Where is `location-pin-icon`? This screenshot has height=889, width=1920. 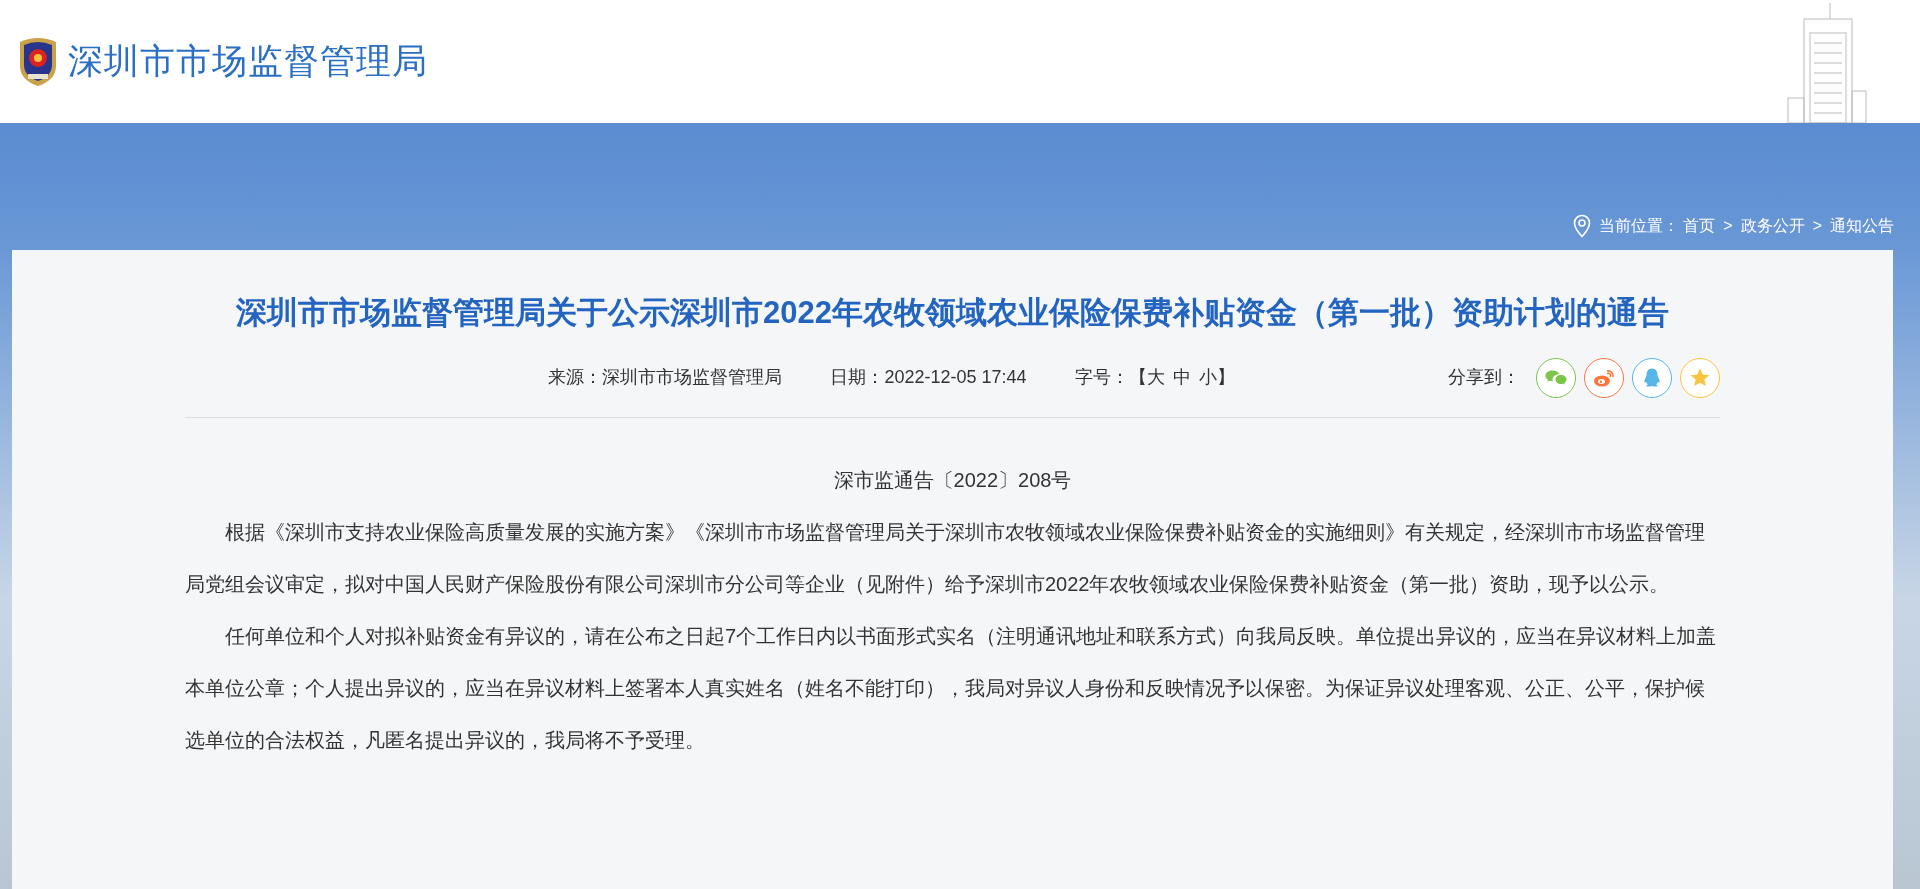 location-pin-icon is located at coordinates (1582, 226).